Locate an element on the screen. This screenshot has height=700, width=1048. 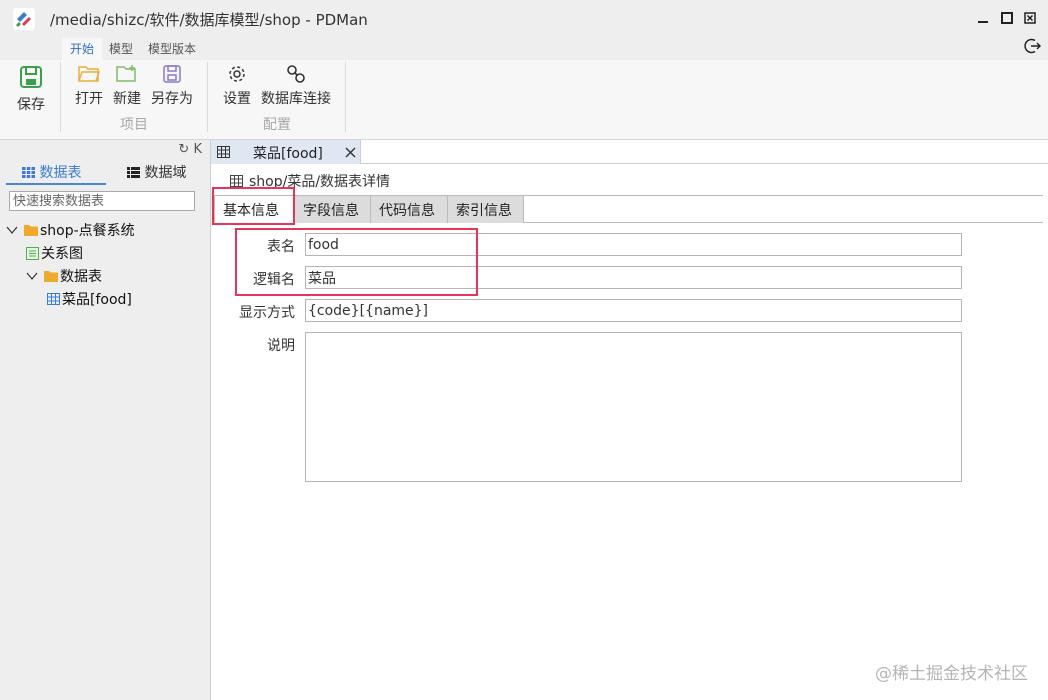
ribbon-tab-model-version: 模型版本 is located at coordinates (172, 48).